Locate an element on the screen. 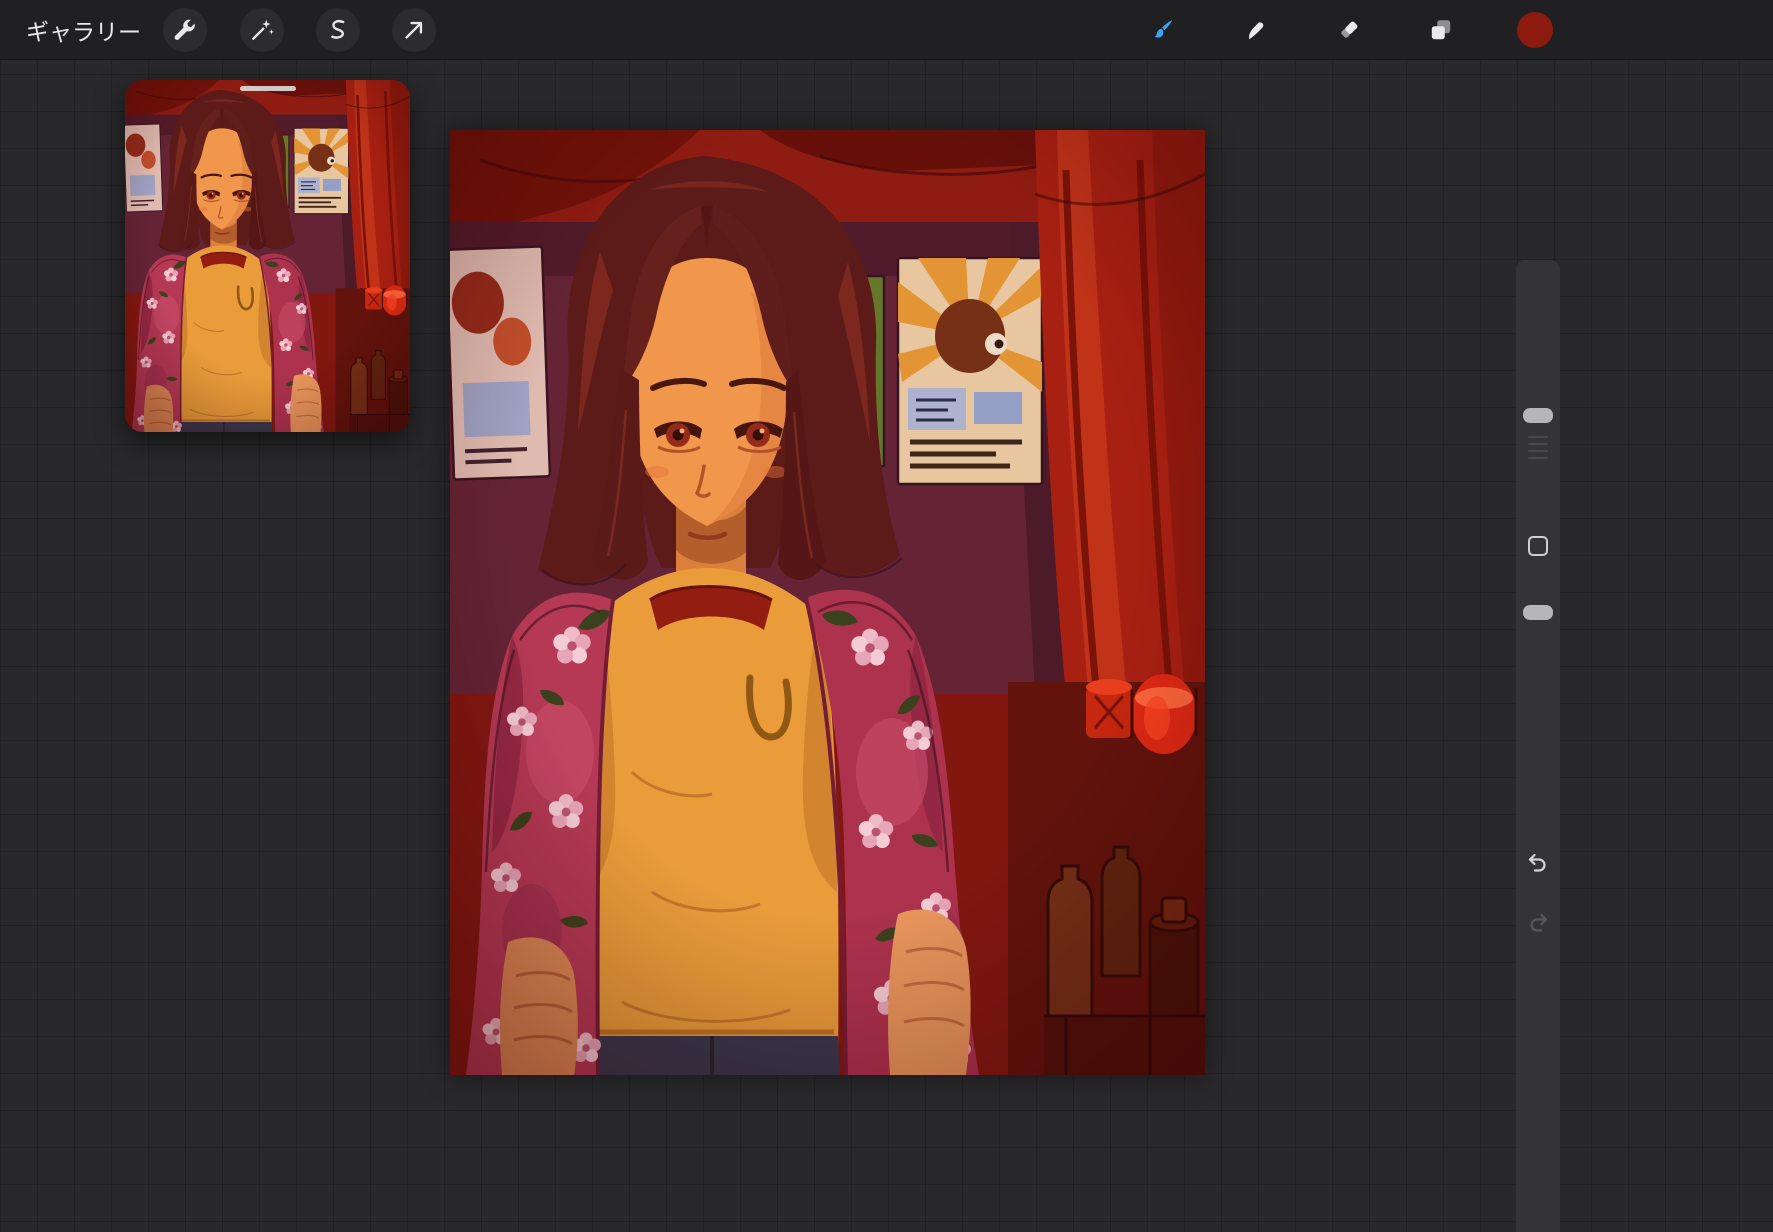 This screenshot has width=1773, height=1232. smudge-tool-button is located at coordinates (1256, 30).